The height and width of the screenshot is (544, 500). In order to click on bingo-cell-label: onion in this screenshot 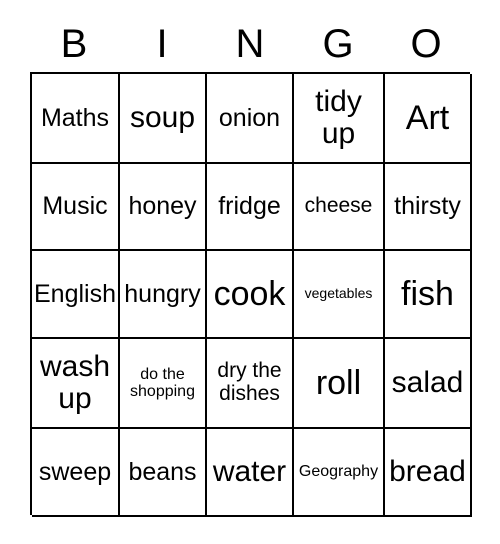, I will do `click(249, 117)`.